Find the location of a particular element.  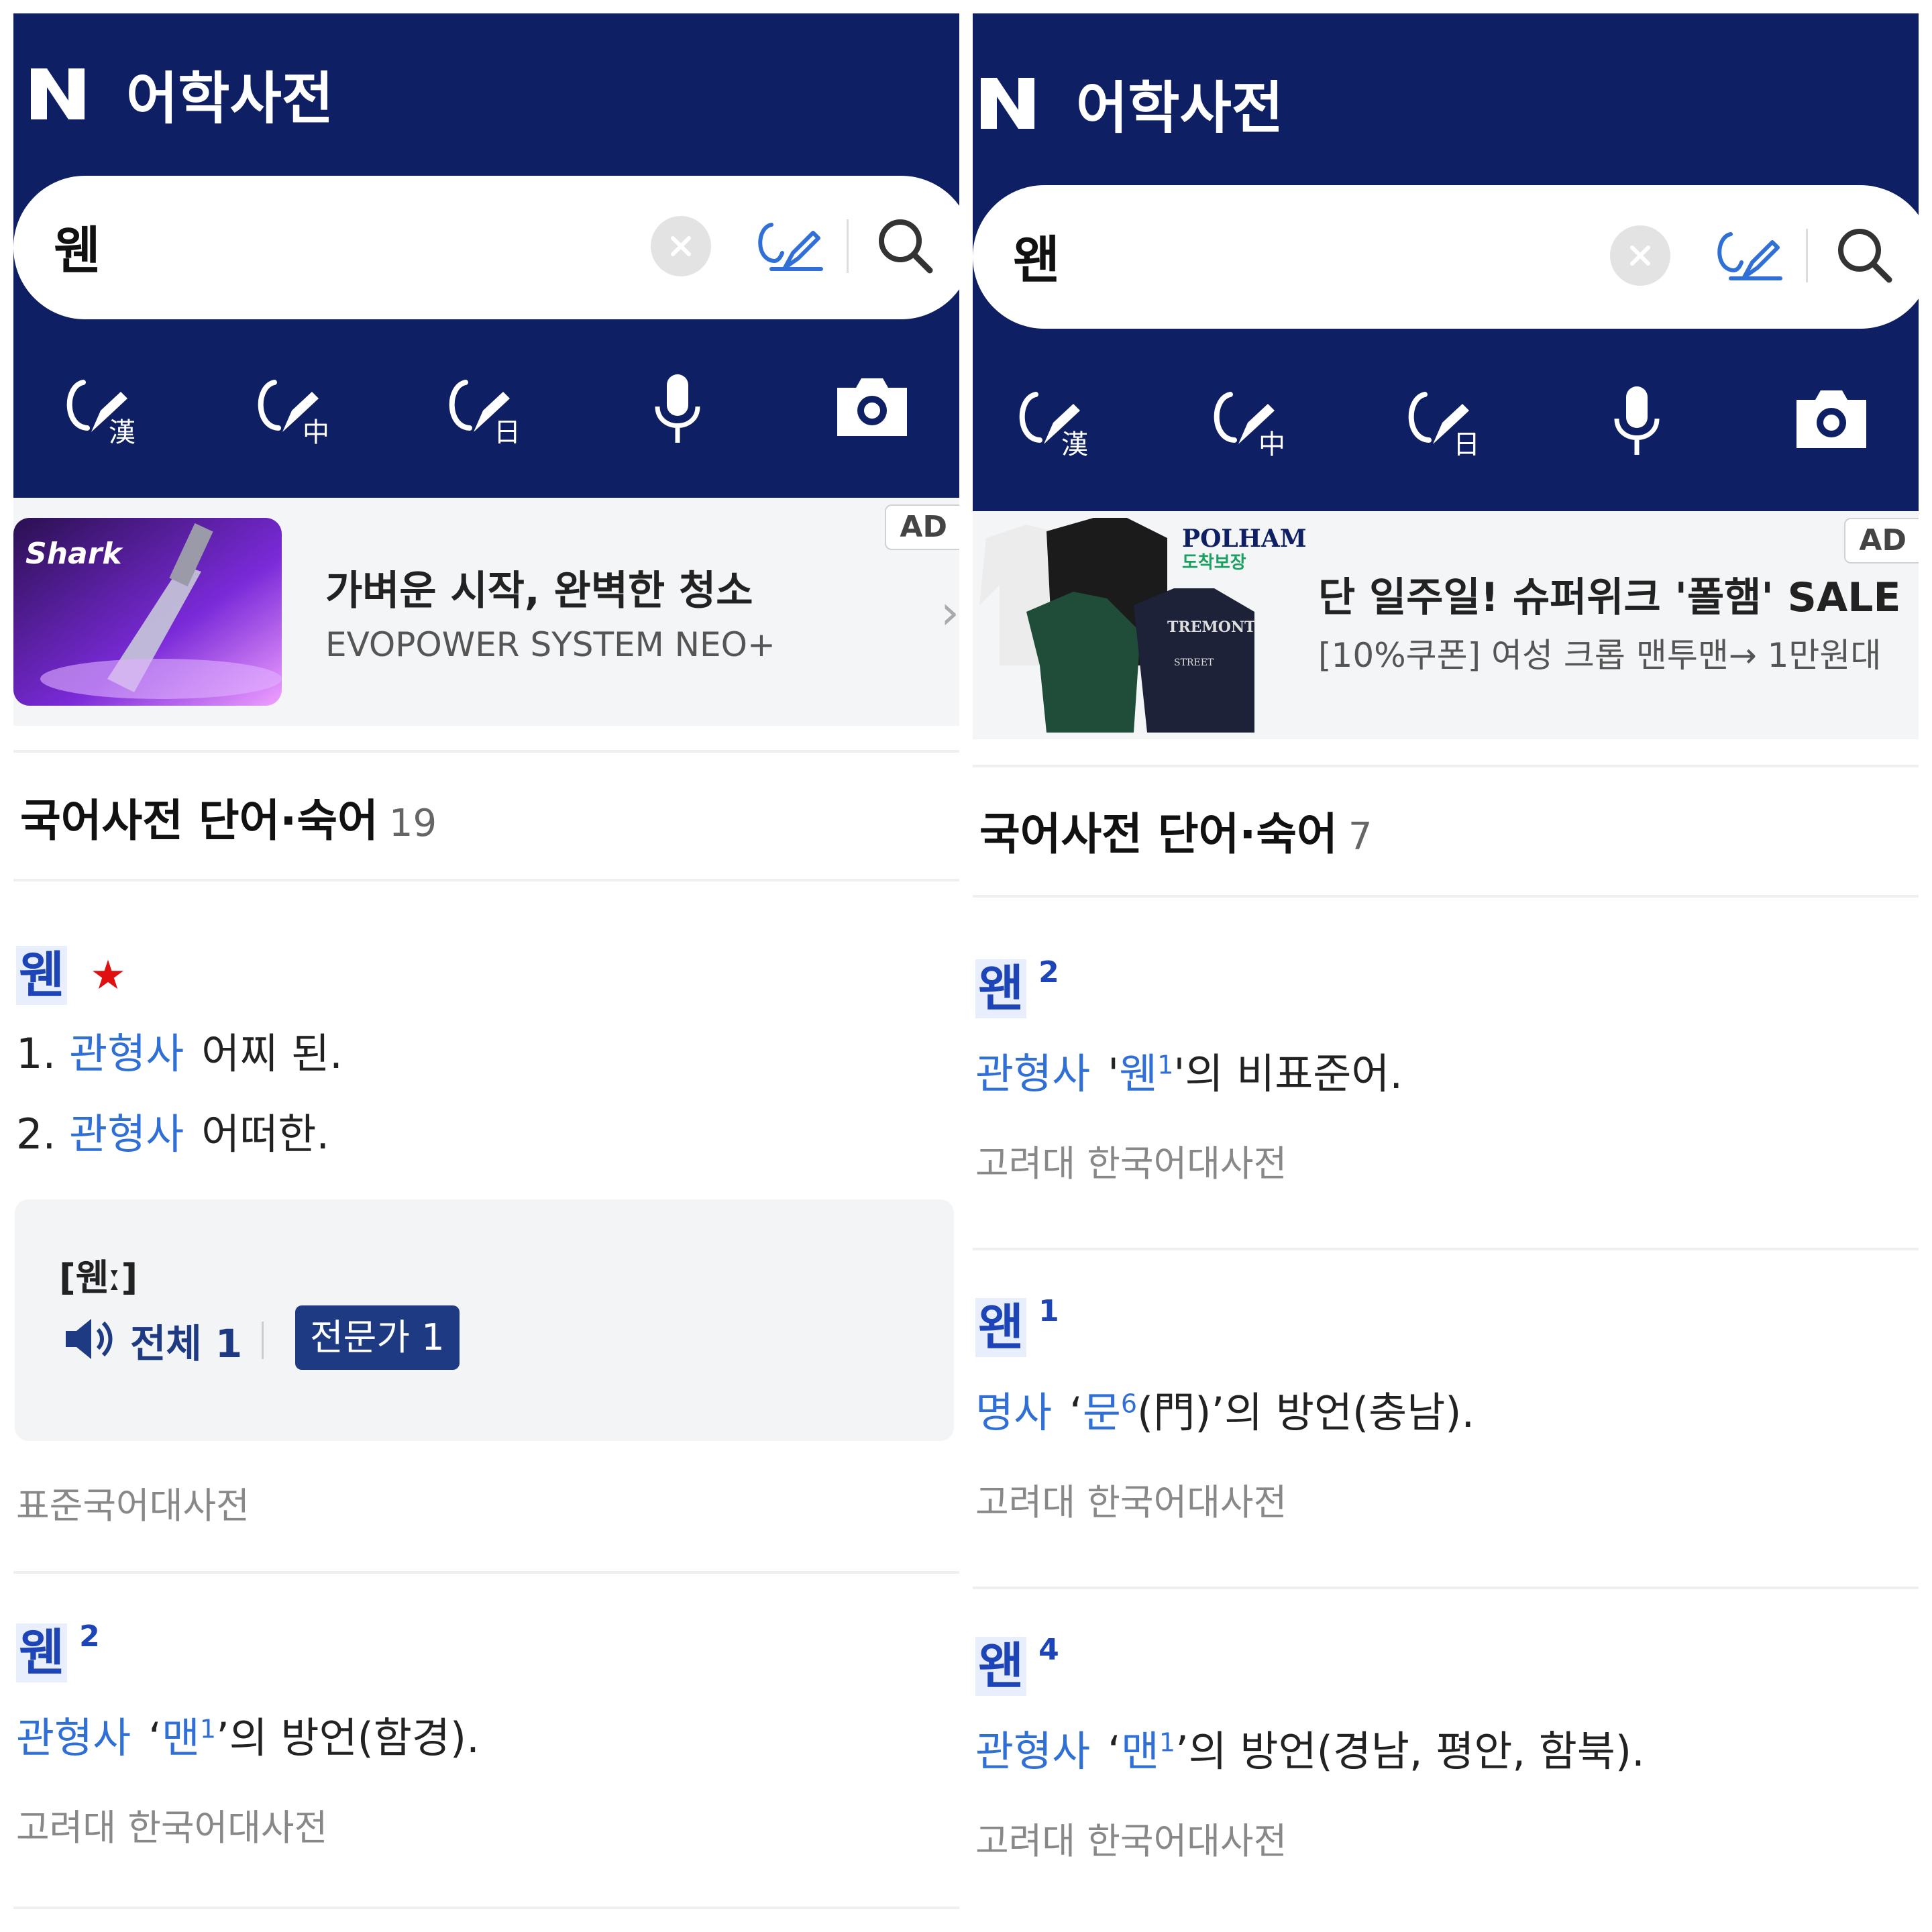

search-divider is located at coordinates (848, 246).